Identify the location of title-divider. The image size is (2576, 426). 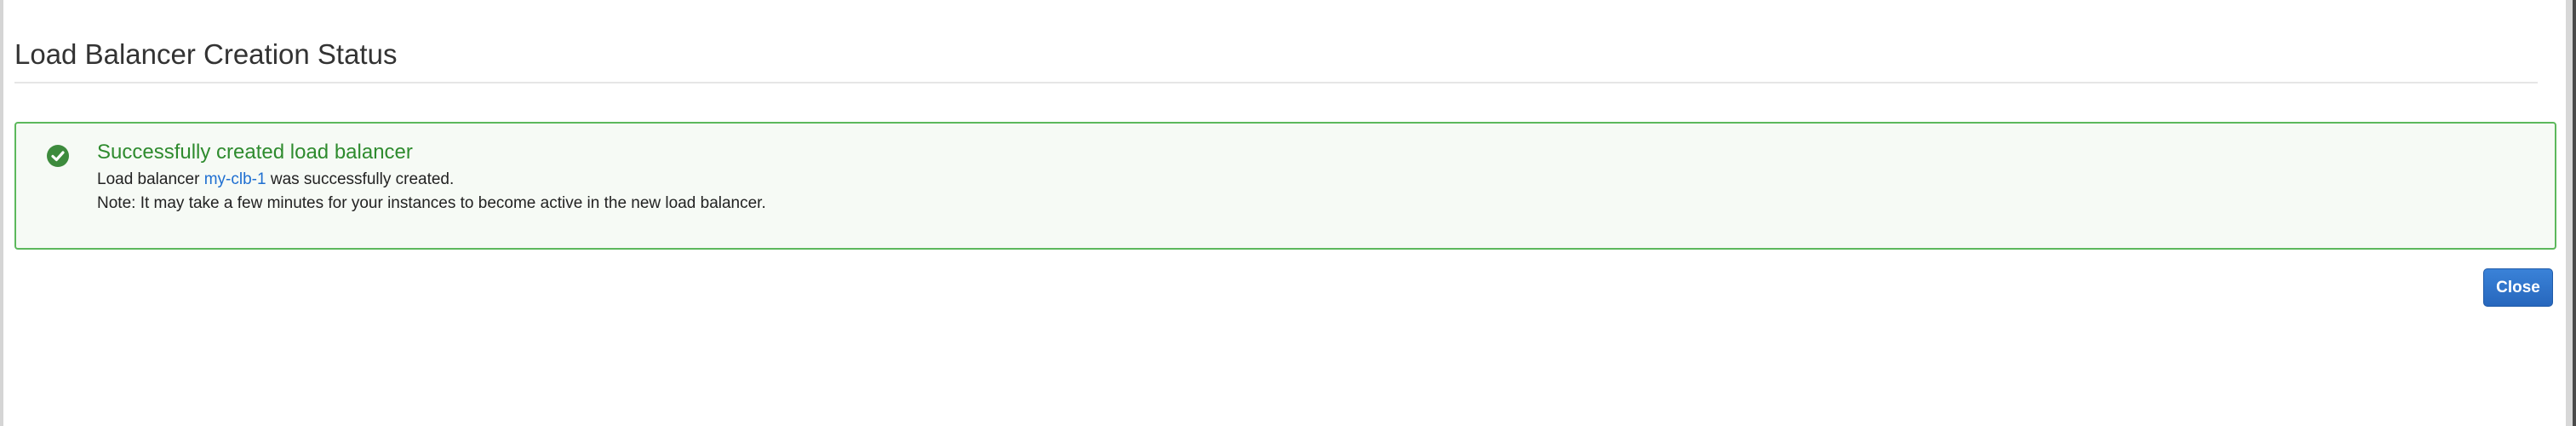
(1276, 82).